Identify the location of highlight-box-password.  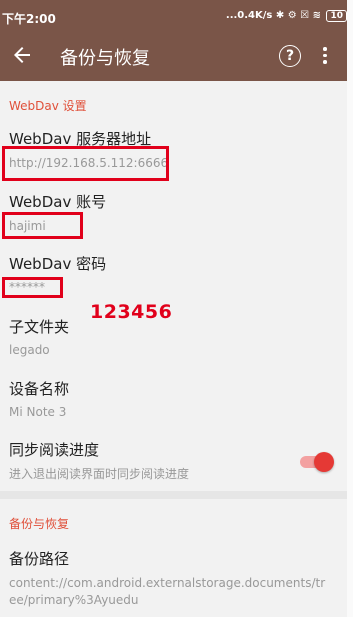
(32, 287).